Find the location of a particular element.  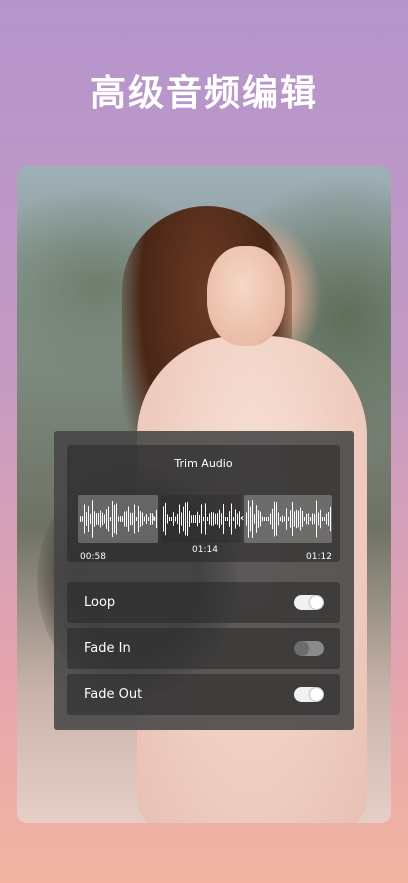

loop-label: Loop is located at coordinates (100, 602).